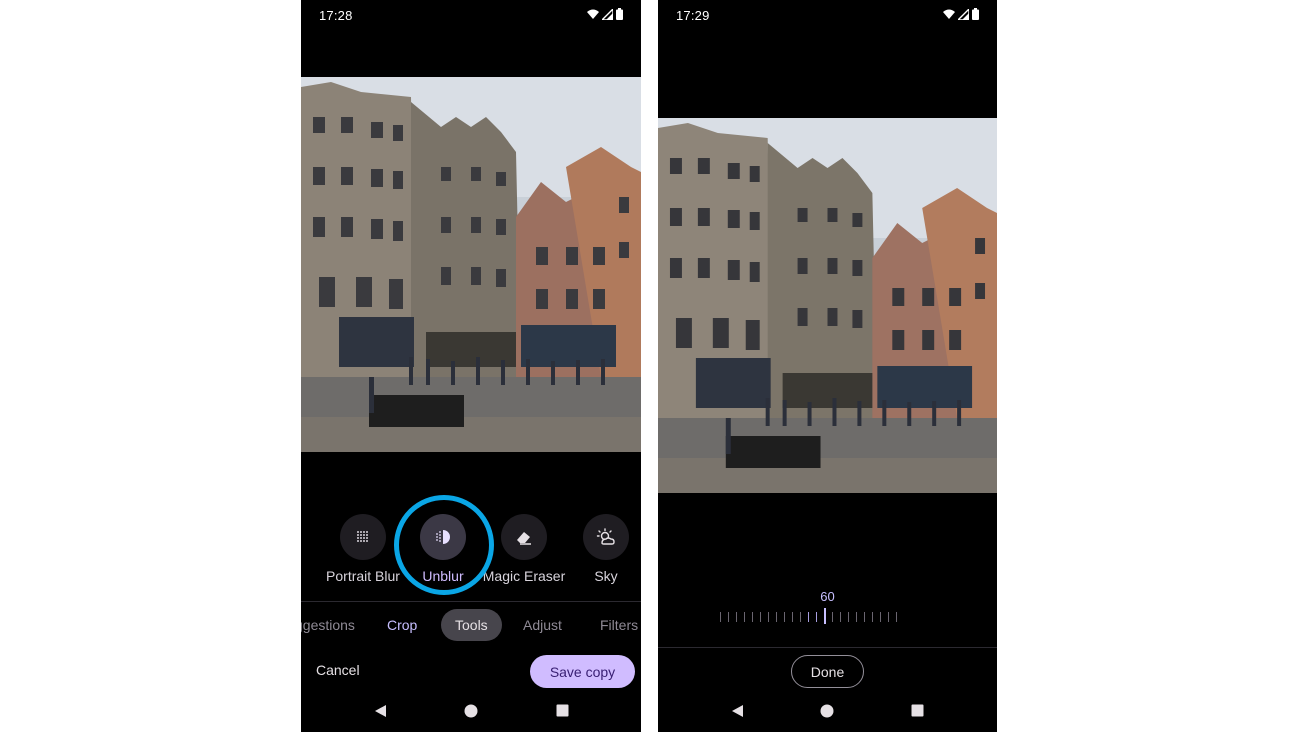 The width and height of the screenshot is (1302, 732). Describe the element at coordinates (402, 625) in the screenshot. I see `tab-crop: Crop` at that location.